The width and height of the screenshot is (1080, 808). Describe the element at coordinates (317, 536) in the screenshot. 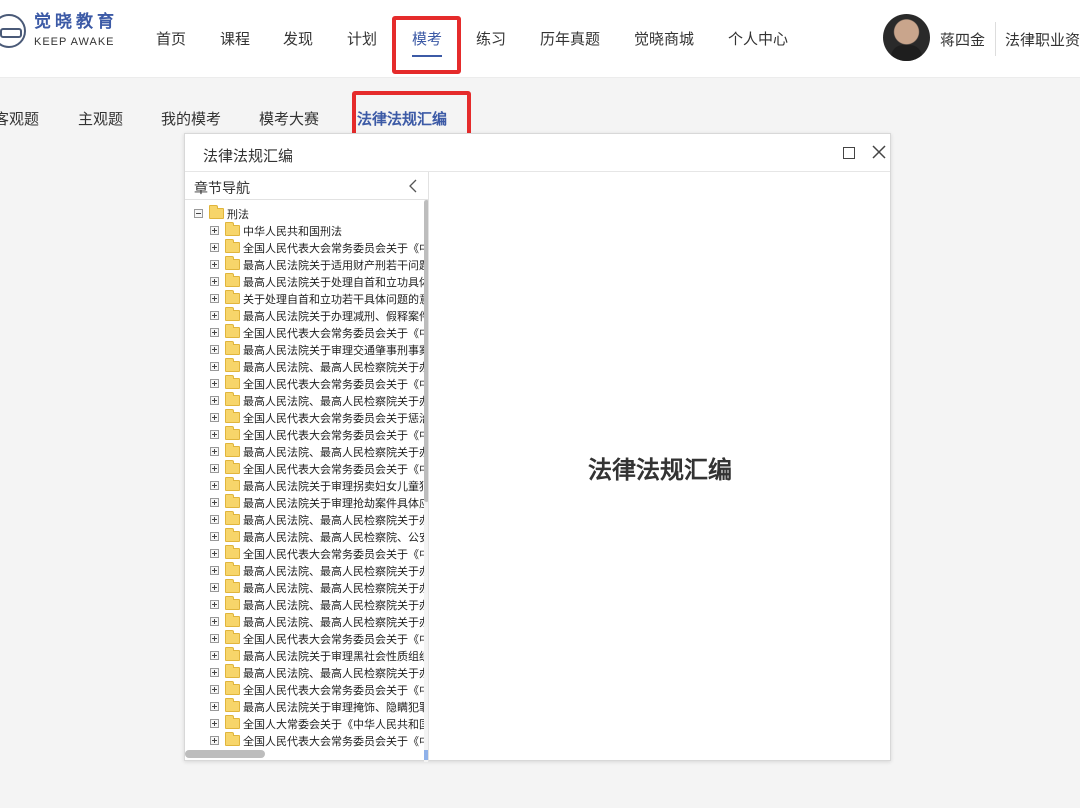

I see `tree-node: 最高人民法院、最高人民检察院、公安` at that location.